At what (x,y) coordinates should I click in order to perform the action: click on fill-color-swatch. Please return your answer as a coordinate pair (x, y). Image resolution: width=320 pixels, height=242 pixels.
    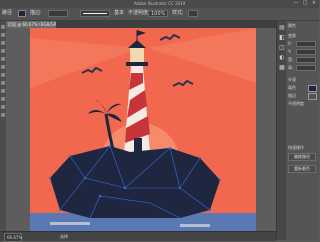
    Looking at the image, I should click on (312, 88).